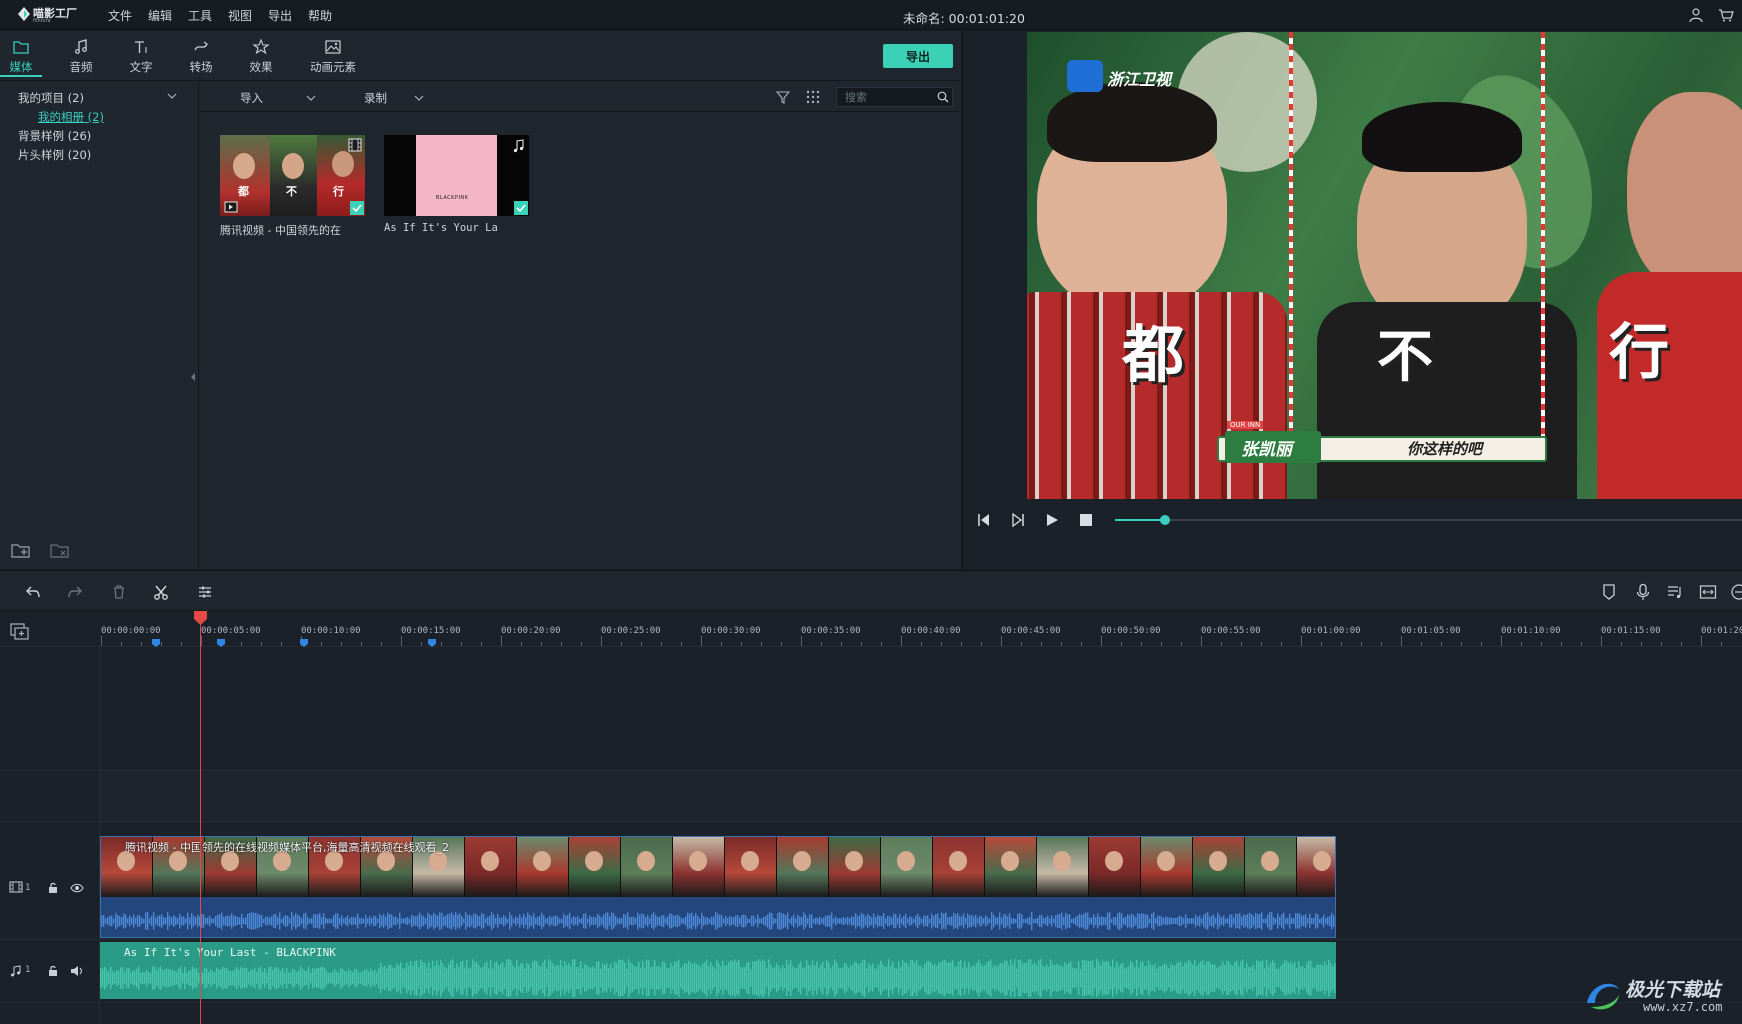 The image size is (1742, 1024). Describe the element at coordinates (419, 98) in the screenshot. I see `record-chevron-icon` at that location.